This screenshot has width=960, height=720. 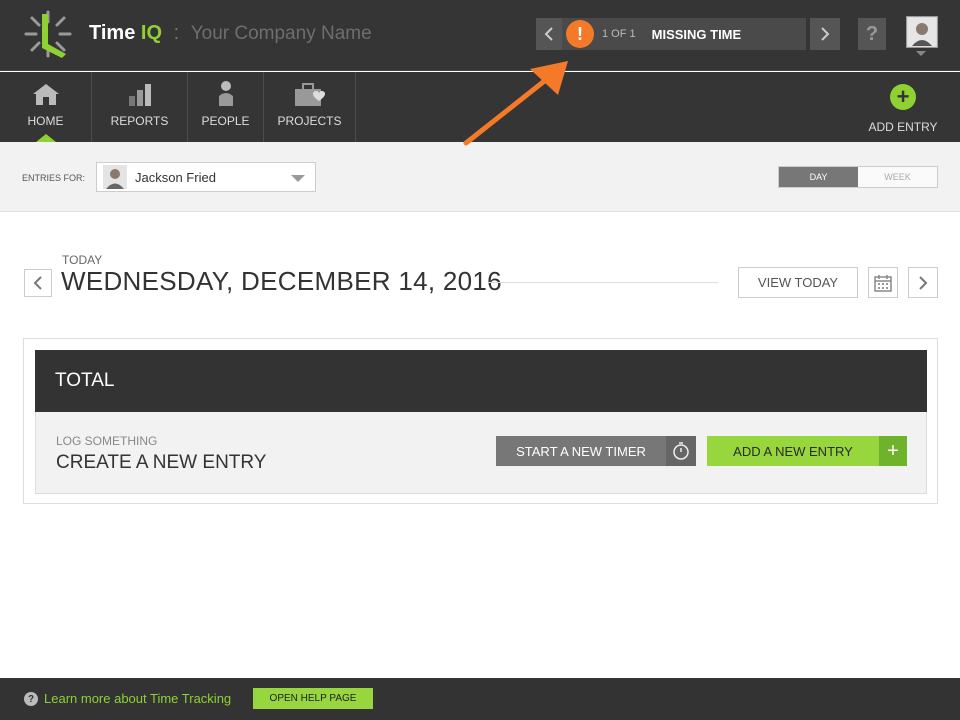 What do you see at coordinates (603, 282) in the screenshot?
I see `date-divider` at bounding box center [603, 282].